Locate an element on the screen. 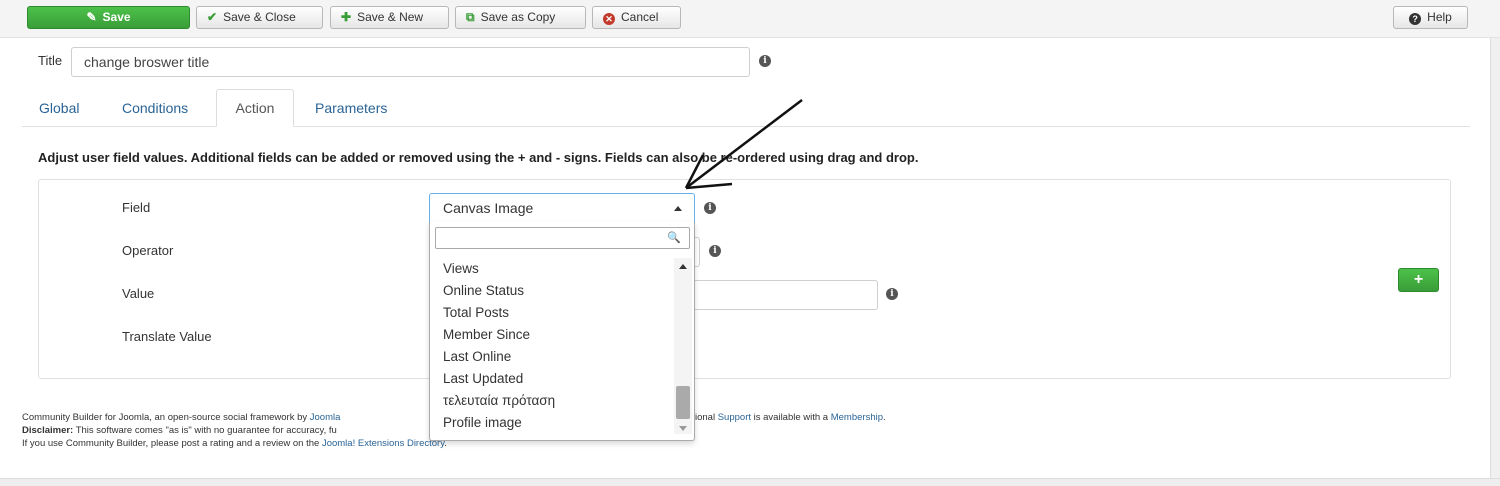 The image size is (1500, 486). dropdown-option: Last Updated is located at coordinates (552, 379).